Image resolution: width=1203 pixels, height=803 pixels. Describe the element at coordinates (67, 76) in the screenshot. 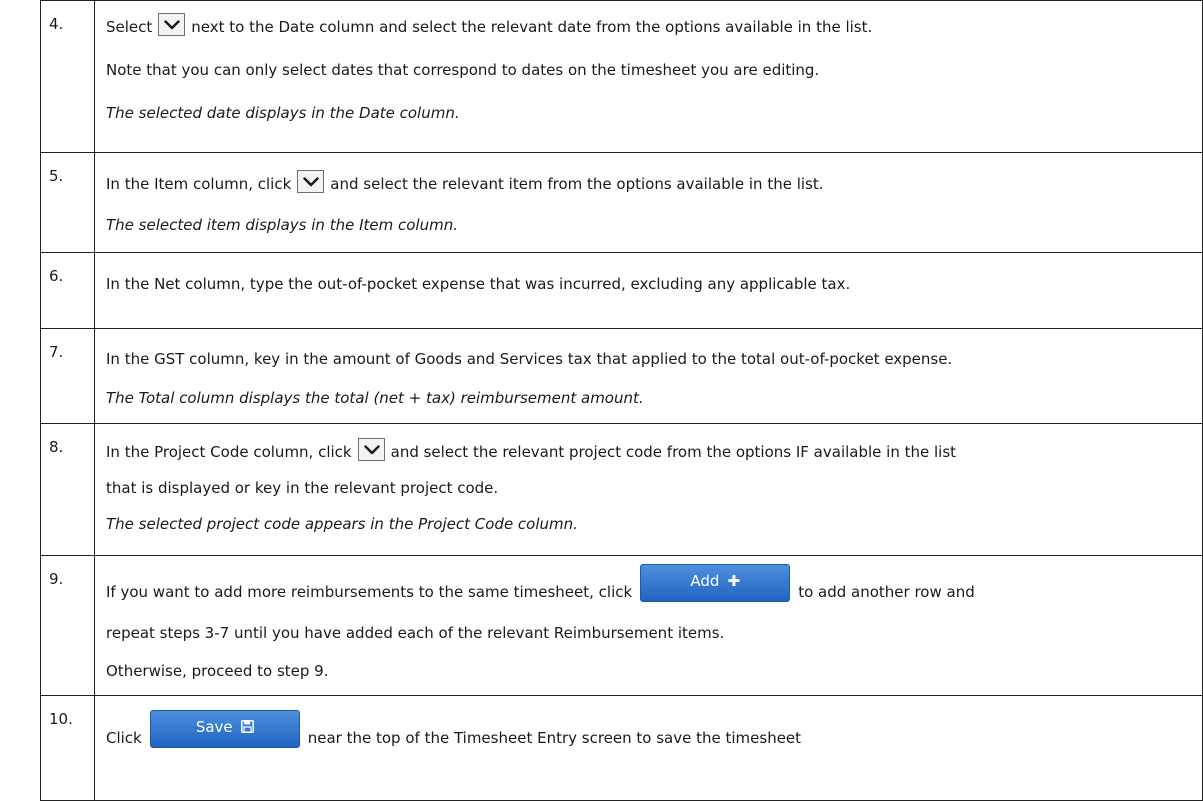

I see `step-number-cell: 4.` at that location.